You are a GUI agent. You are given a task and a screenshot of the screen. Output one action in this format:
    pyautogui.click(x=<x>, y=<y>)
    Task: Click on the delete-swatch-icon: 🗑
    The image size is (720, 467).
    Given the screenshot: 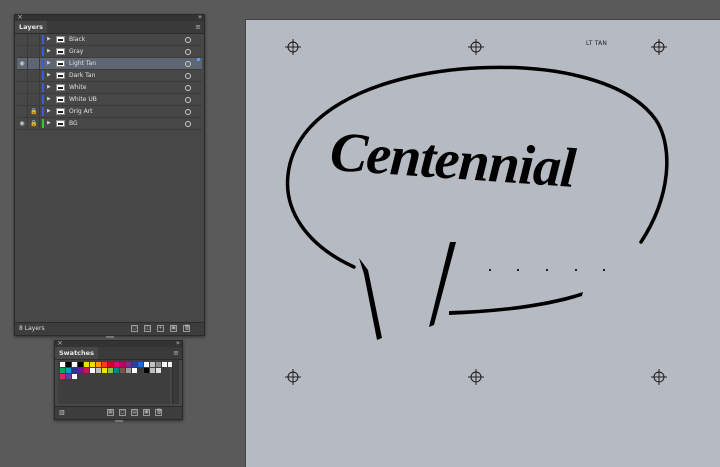 What is the action you would take?
    pyautogui.click(x=158, y=412)
    